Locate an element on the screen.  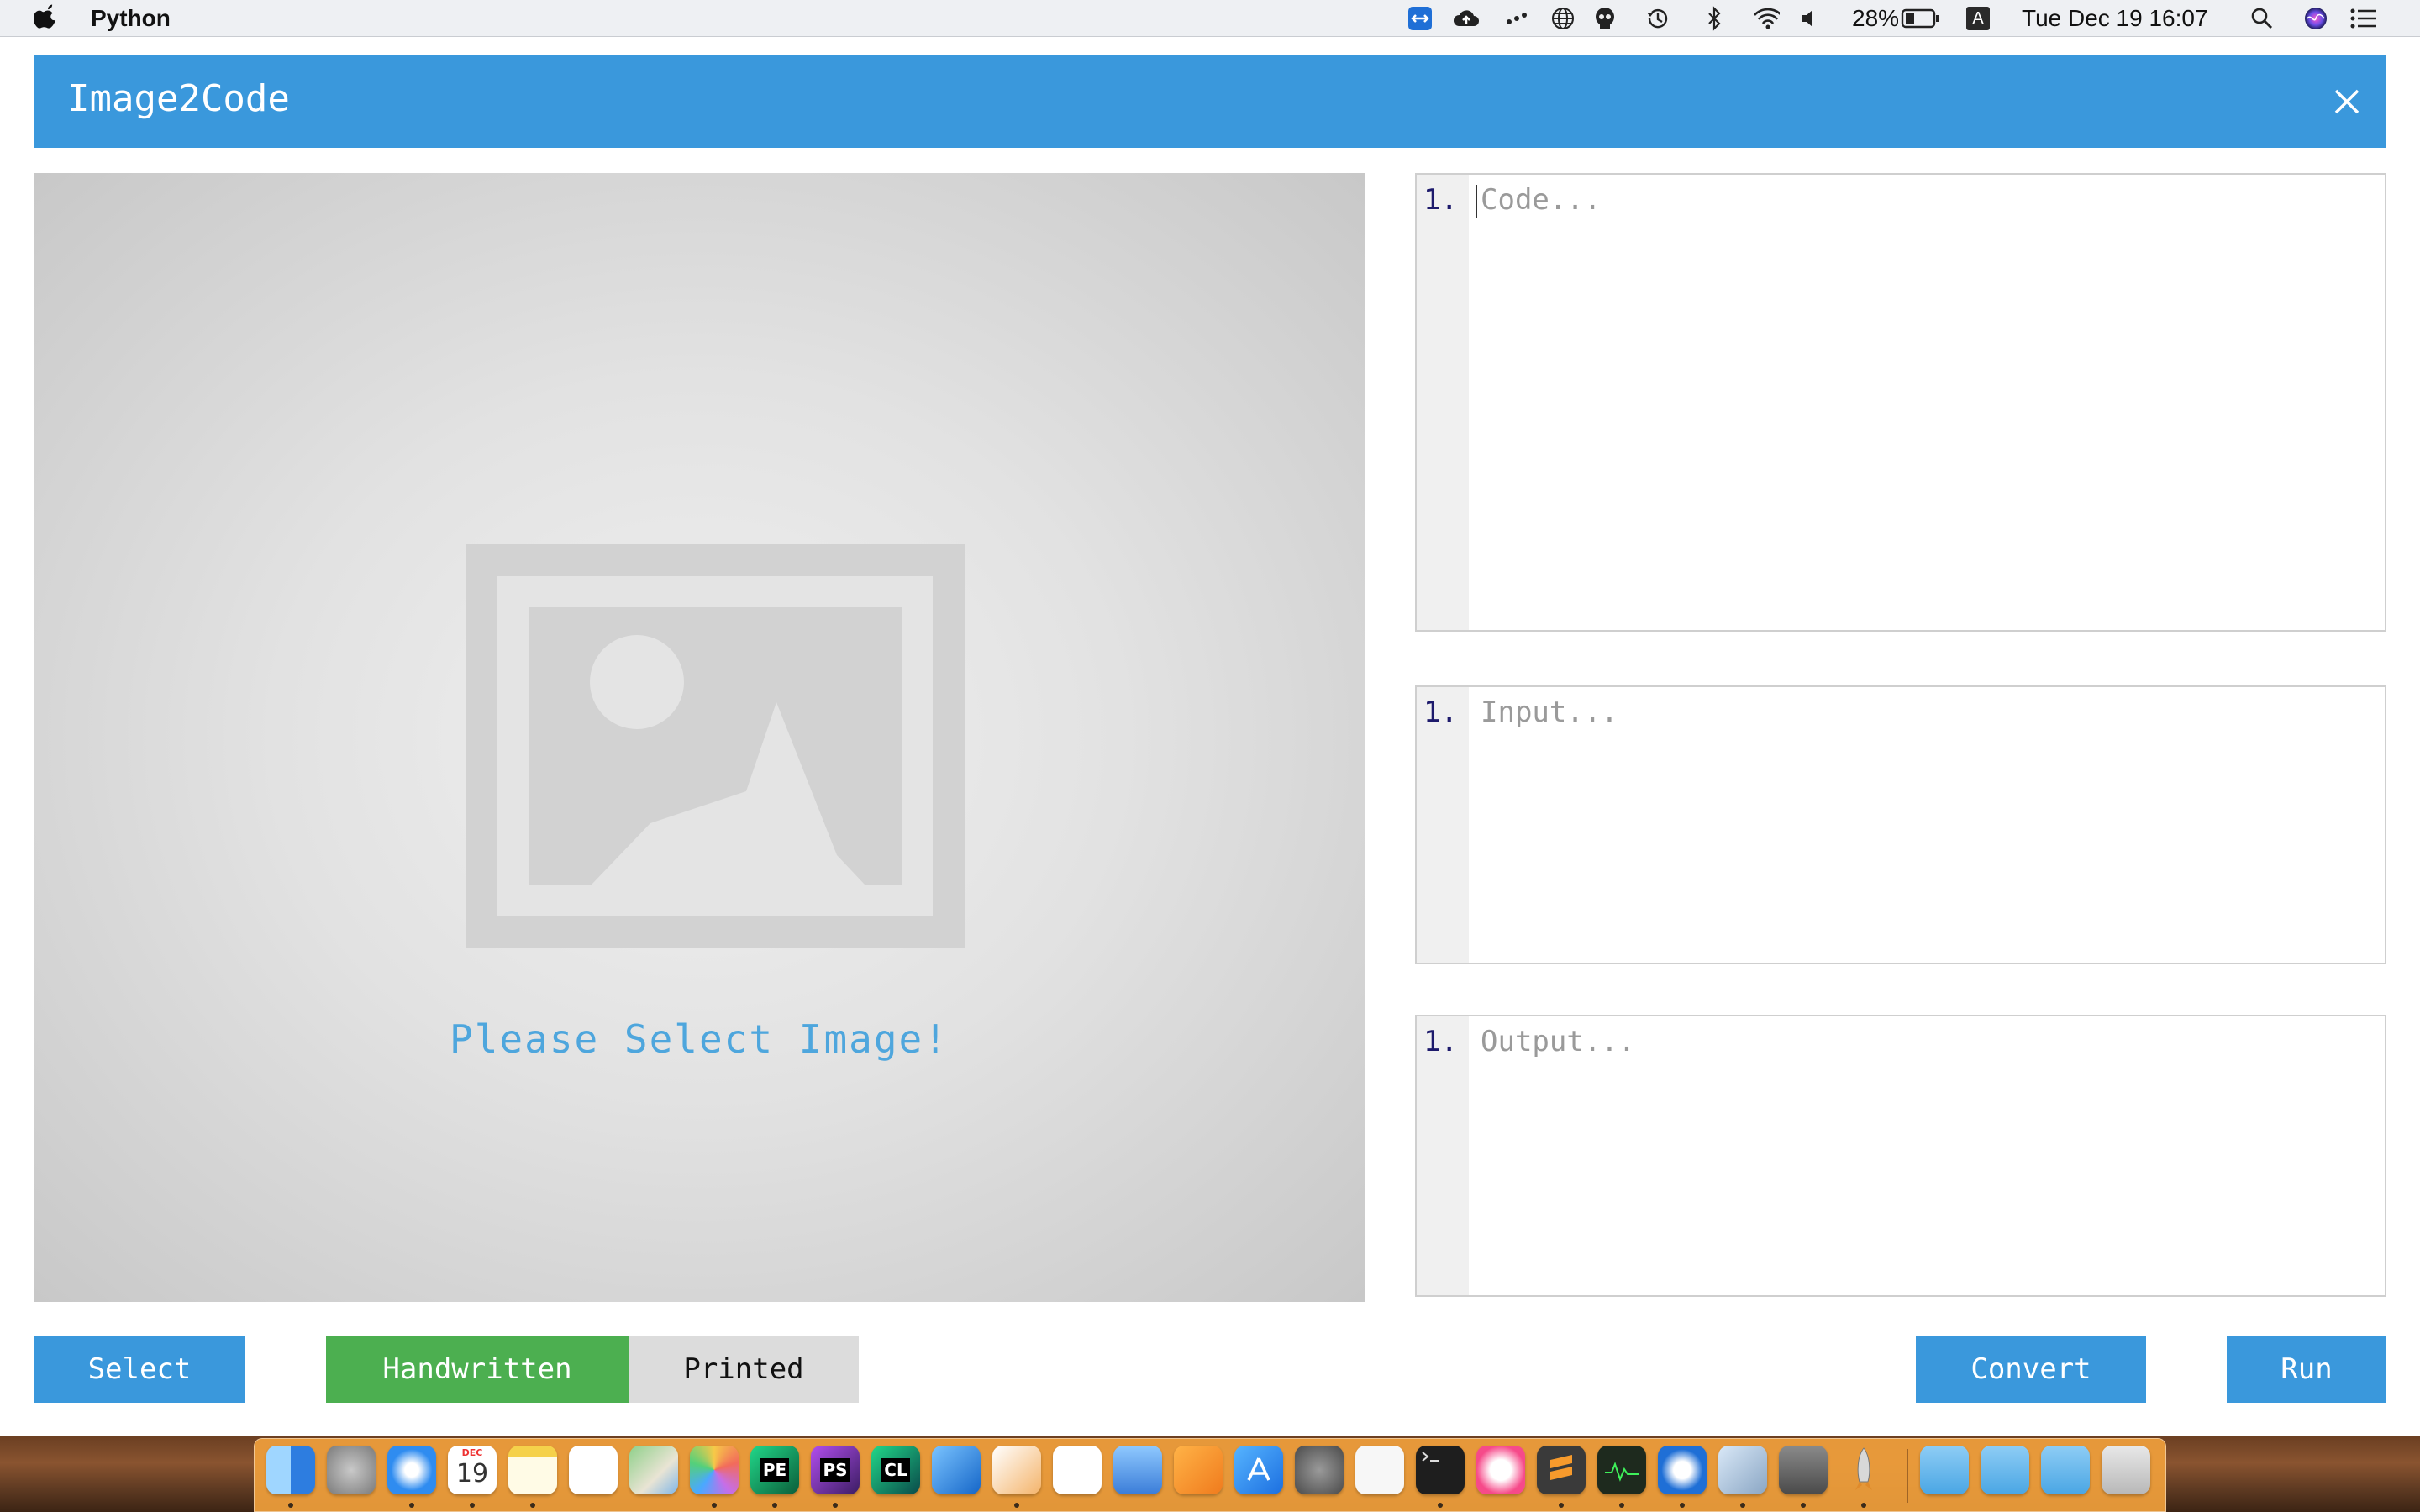
volume-icon is located at coordinates (1810, 18).